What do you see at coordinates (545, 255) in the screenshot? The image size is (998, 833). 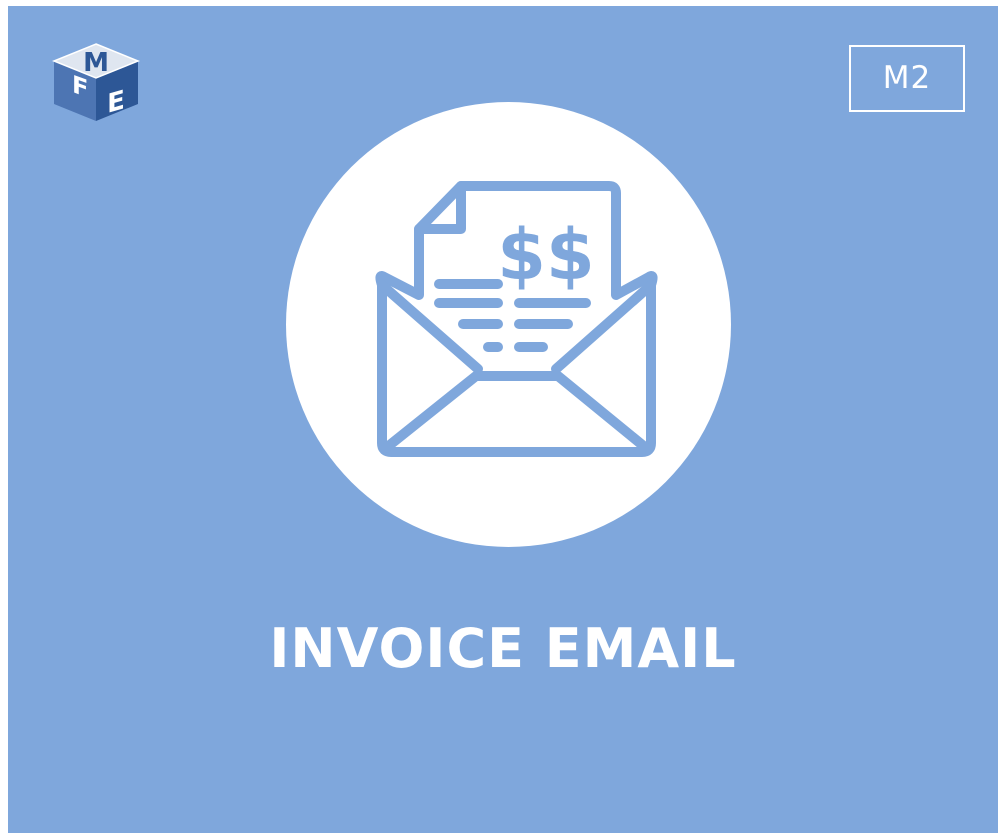 I see `dollar-signs: $$` at bounding box center [545, 255].